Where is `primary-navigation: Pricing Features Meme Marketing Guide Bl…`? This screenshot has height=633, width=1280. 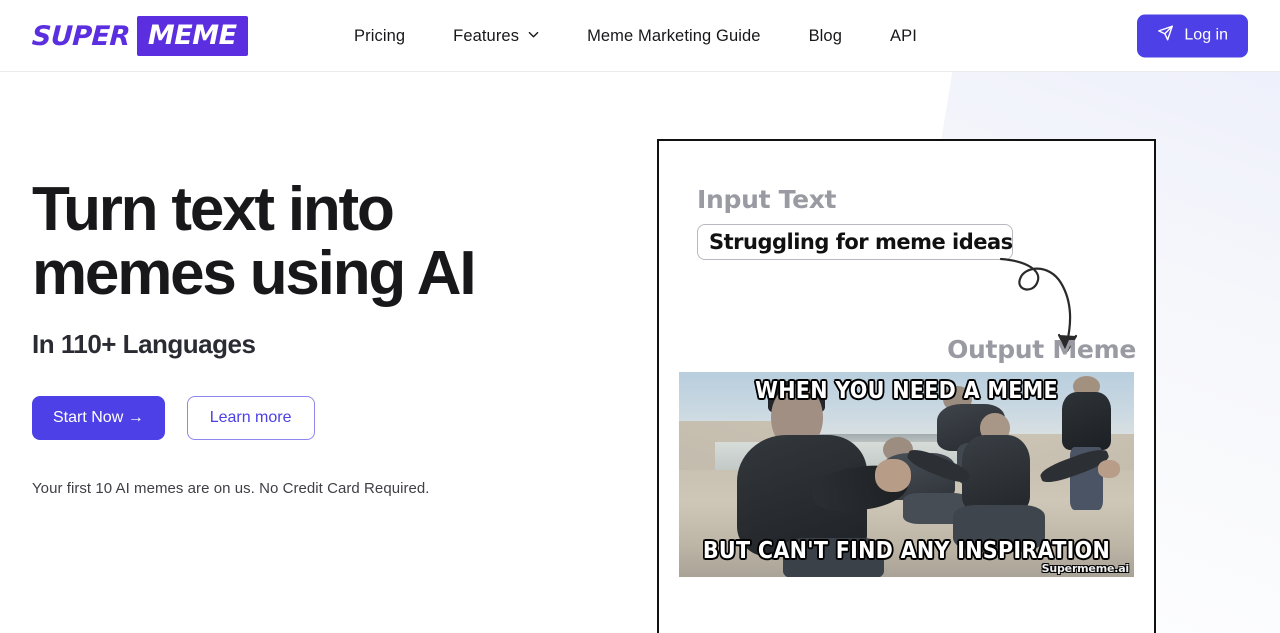 primary-navigation: Pricing Features Meme Marketing Guide Bl… is located at coordinates (635, 36).